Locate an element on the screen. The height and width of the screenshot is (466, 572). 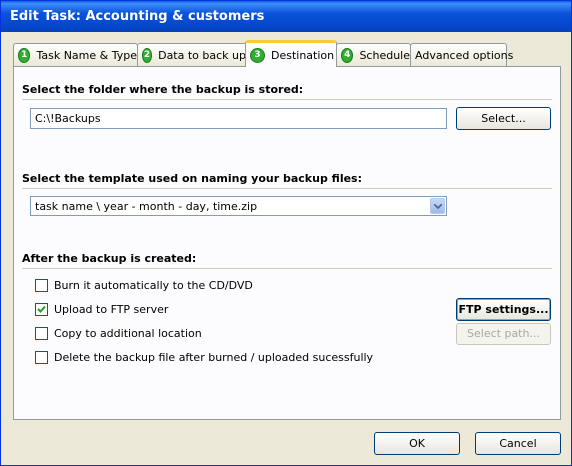
step-1-icon: 1 is located at coordinates (24, 55).